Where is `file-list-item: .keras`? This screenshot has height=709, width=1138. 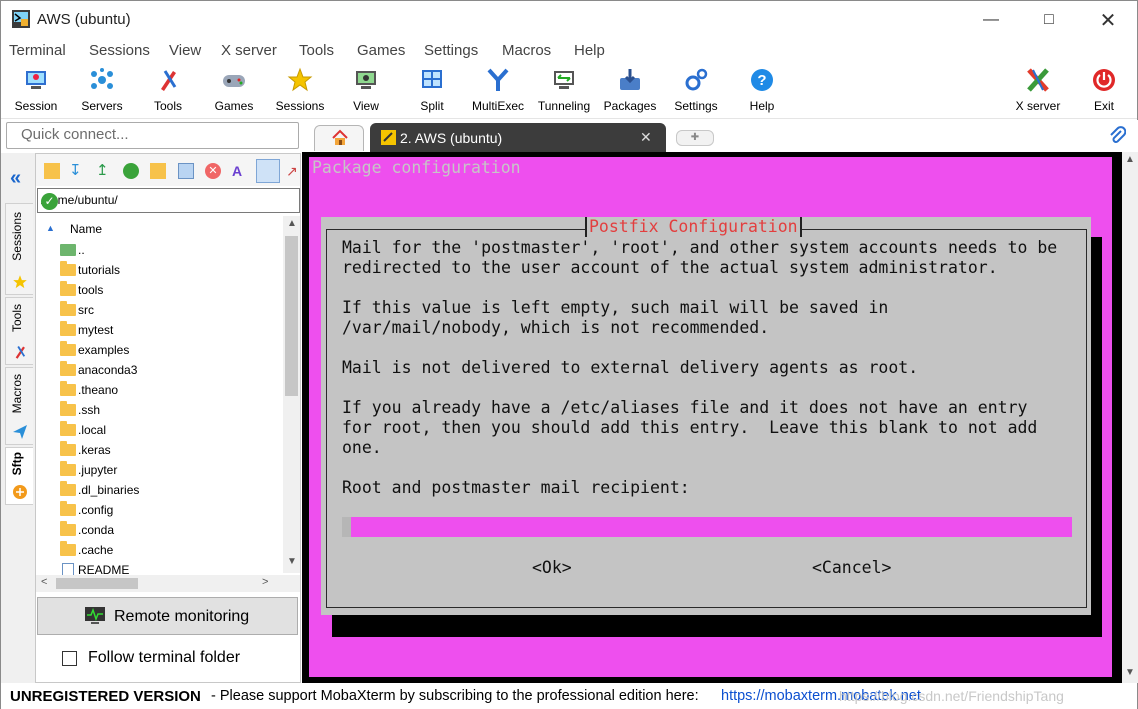
file-list-item: .keras is located at coordinates (170, 451).